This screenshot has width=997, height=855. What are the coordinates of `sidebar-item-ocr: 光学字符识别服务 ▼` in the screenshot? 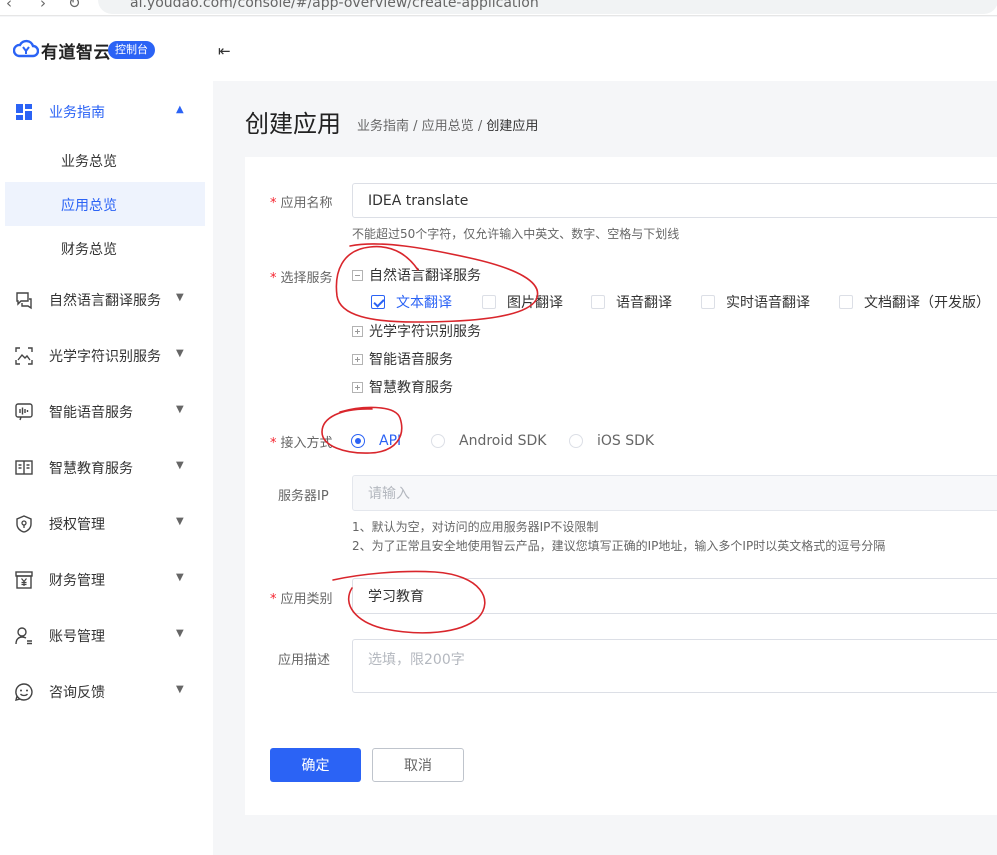 It's located at (106, 355).